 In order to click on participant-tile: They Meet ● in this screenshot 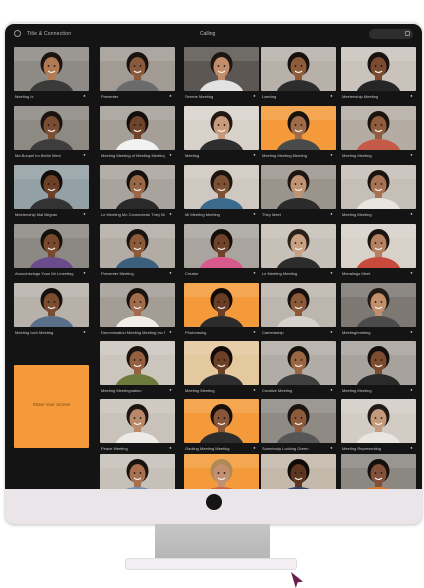, I will do `click(298, 191)`.